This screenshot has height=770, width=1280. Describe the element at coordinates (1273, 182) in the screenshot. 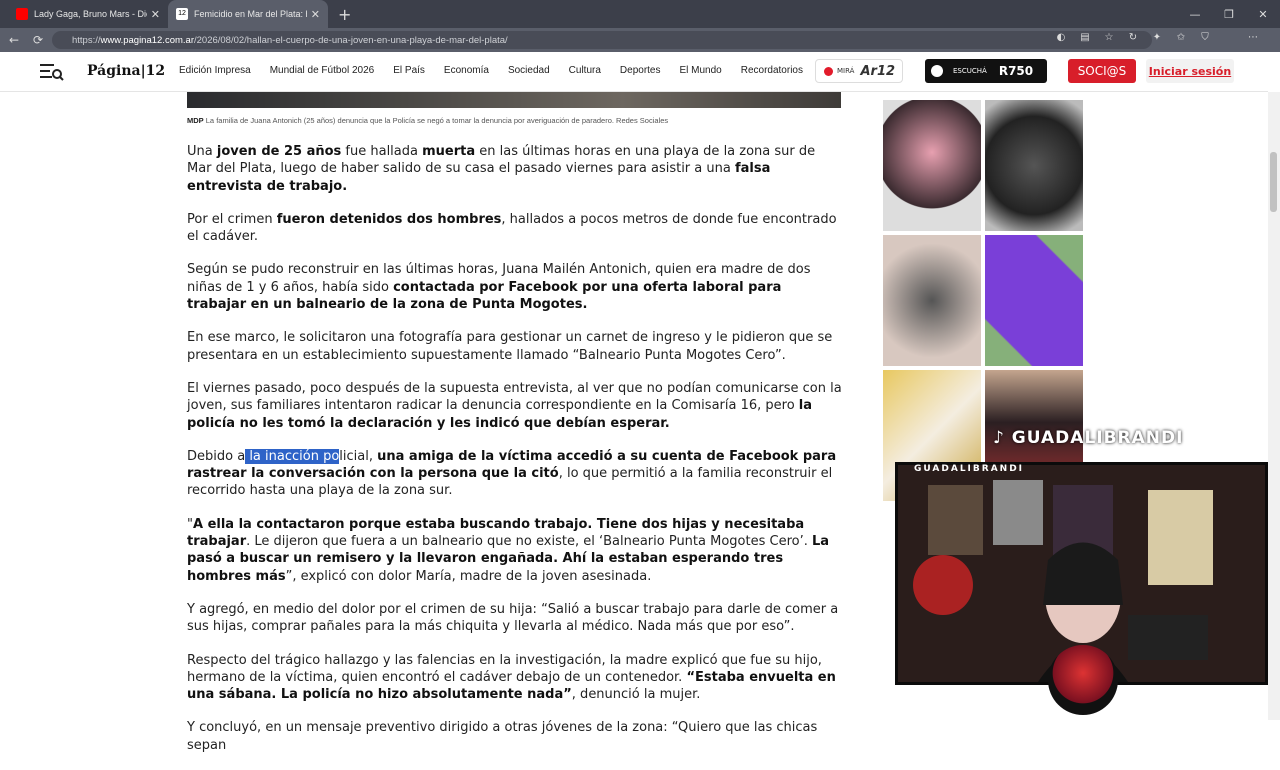

I see `scrollbar-thumb` at that location.